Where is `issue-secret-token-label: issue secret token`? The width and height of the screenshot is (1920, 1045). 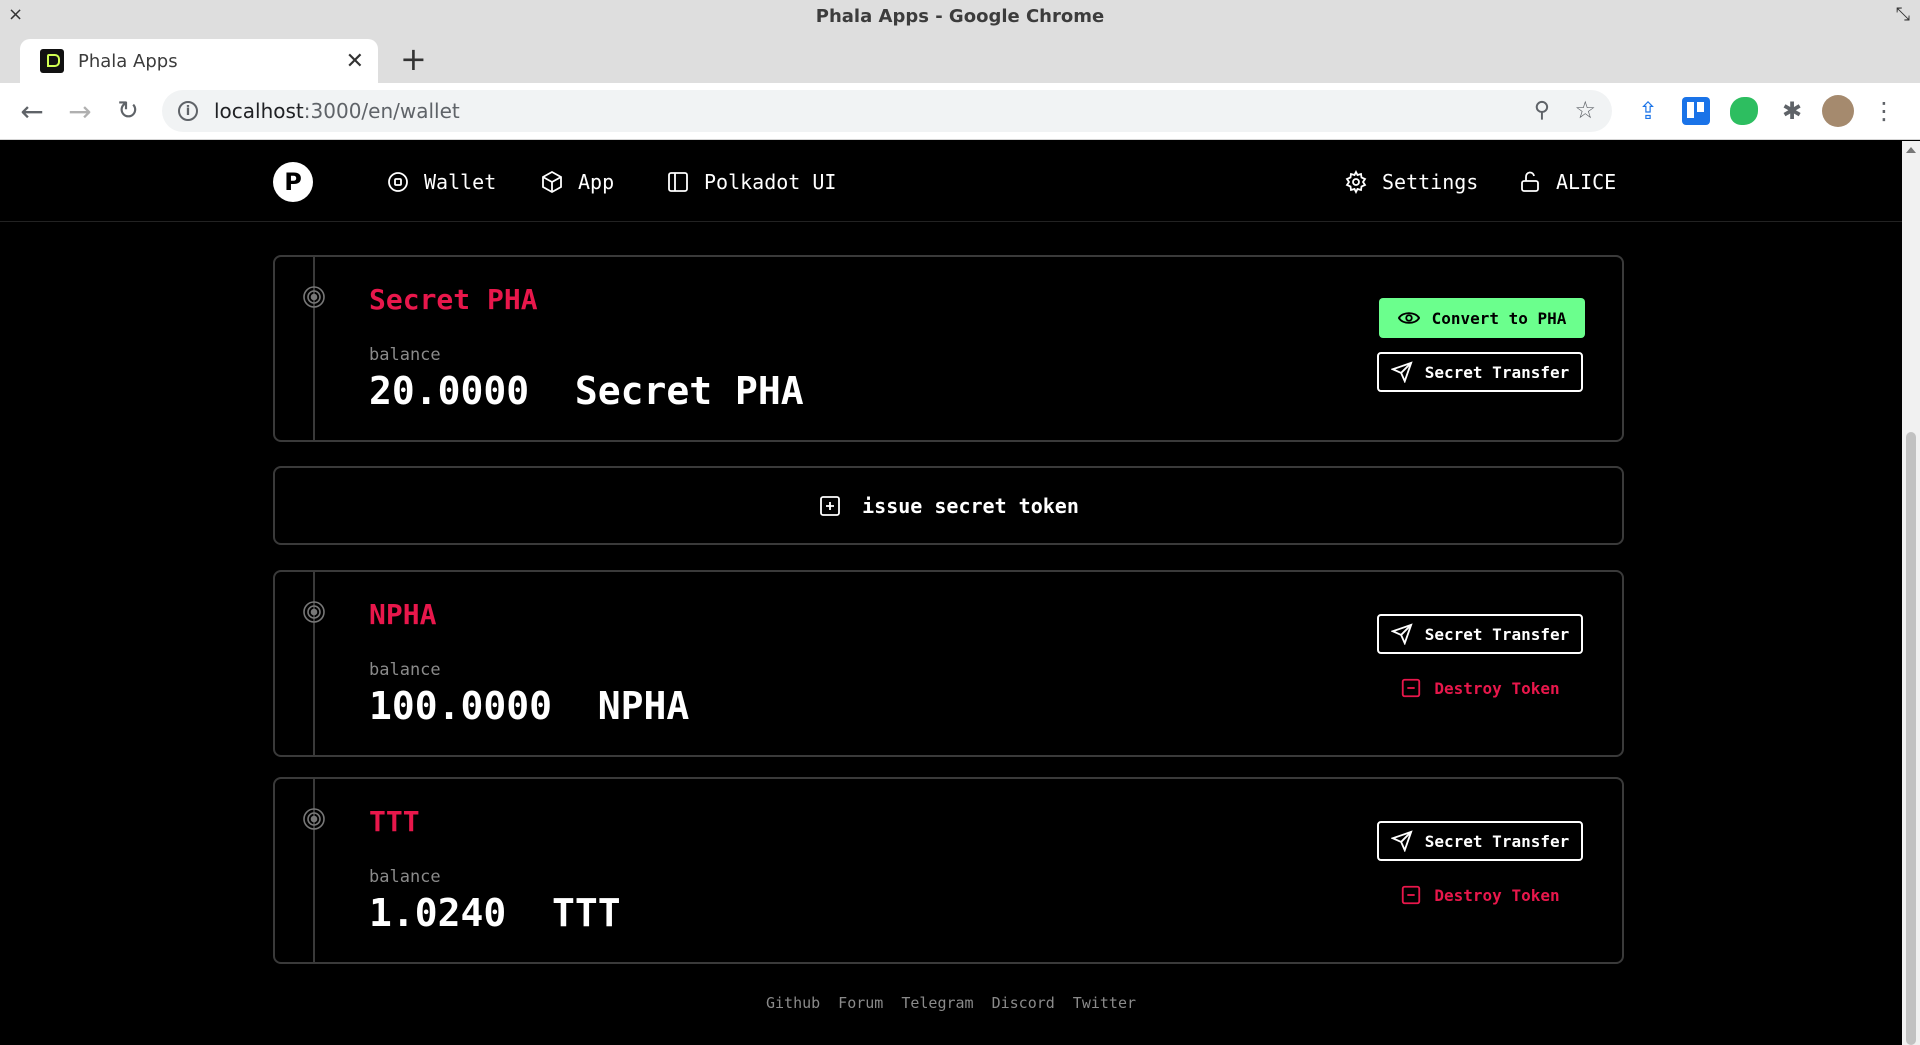
issue-secret-token-label: issue secret token is located at coordinates (970, 505).